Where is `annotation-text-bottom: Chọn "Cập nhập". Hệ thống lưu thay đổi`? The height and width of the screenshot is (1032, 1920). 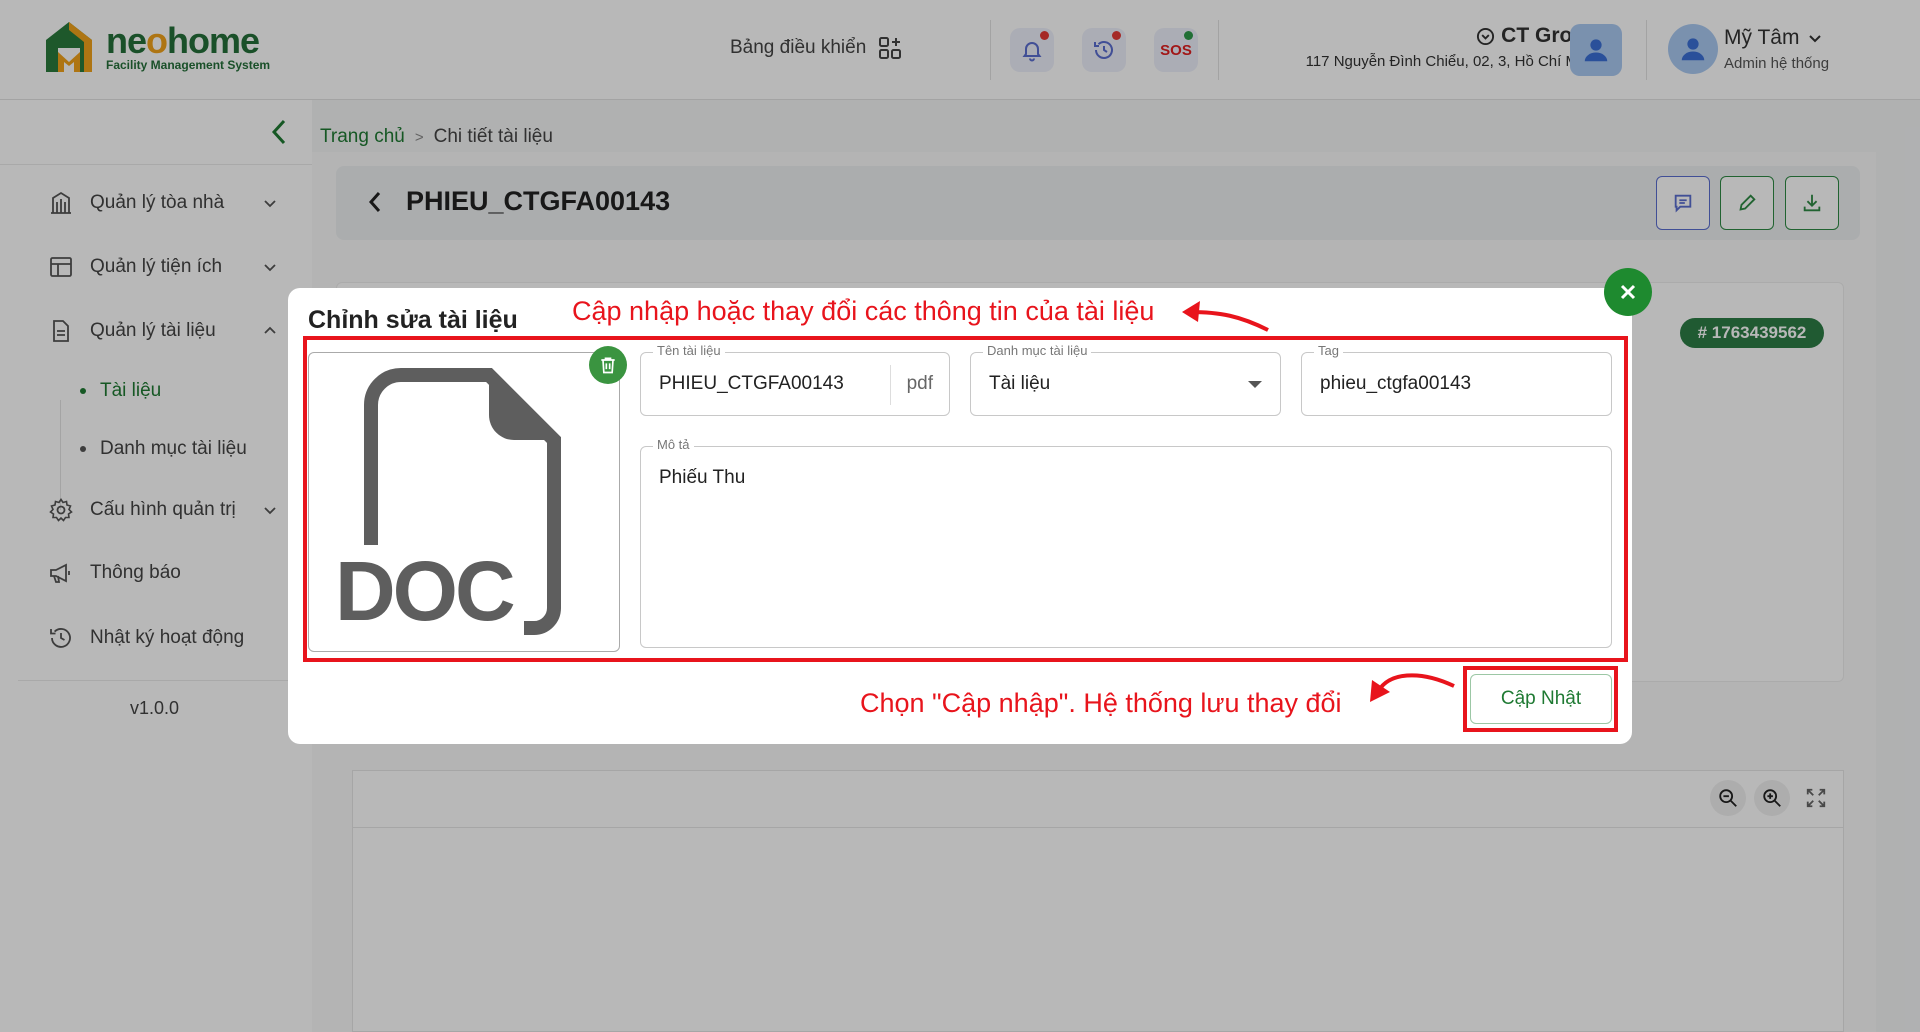
annotation-text-bottom: Chọn "Cập nhập". Hệ thống lưu thay đổi is located at coordinates (1101, 703).